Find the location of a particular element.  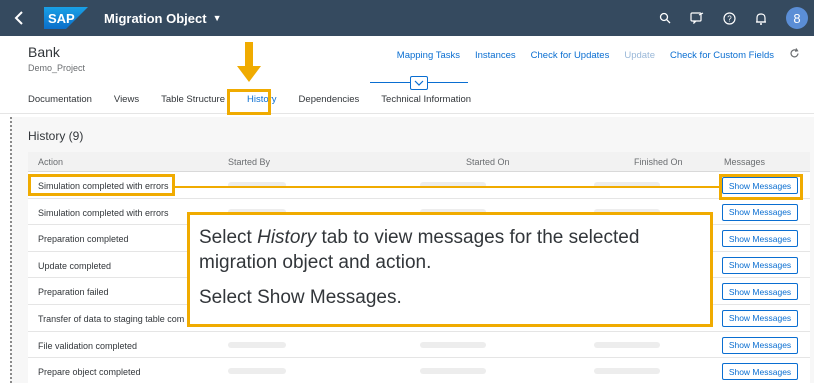

check-for-updates-link: Check for Updates is located at coordinates (570, 55).